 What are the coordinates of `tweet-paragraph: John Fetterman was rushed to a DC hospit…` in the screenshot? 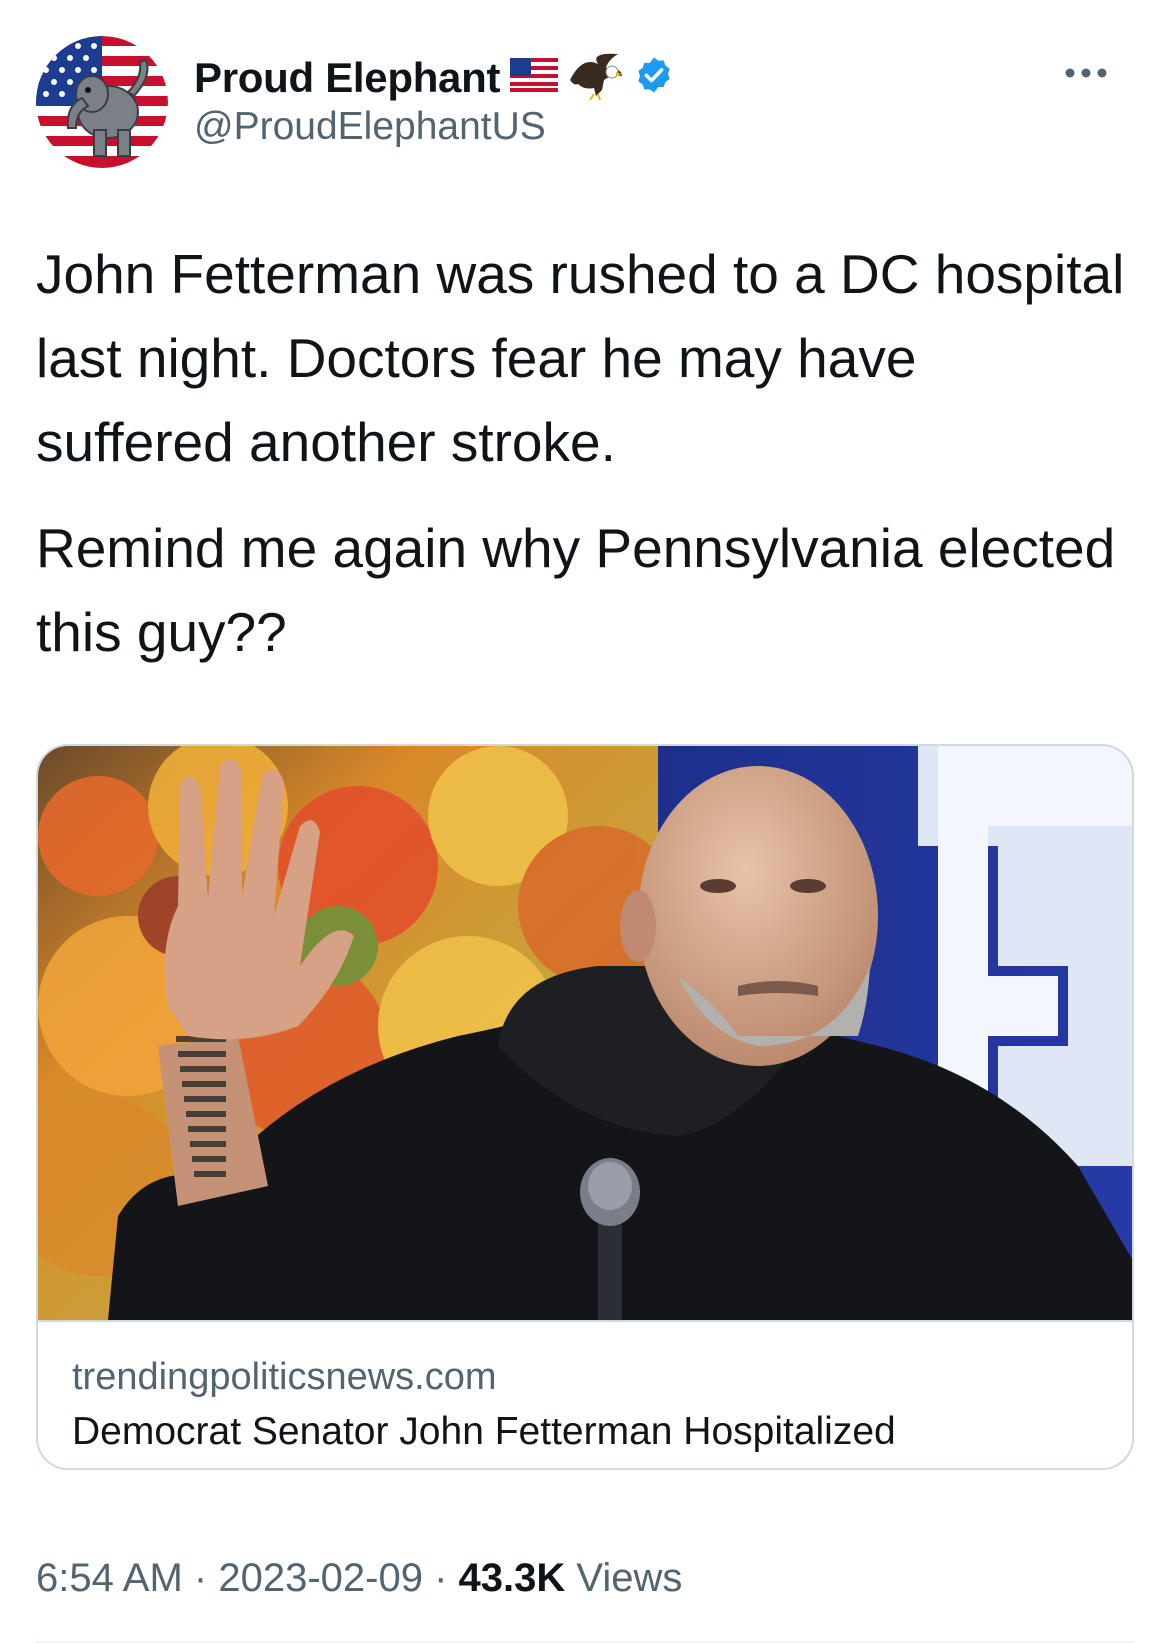 It's located at (580, 358).